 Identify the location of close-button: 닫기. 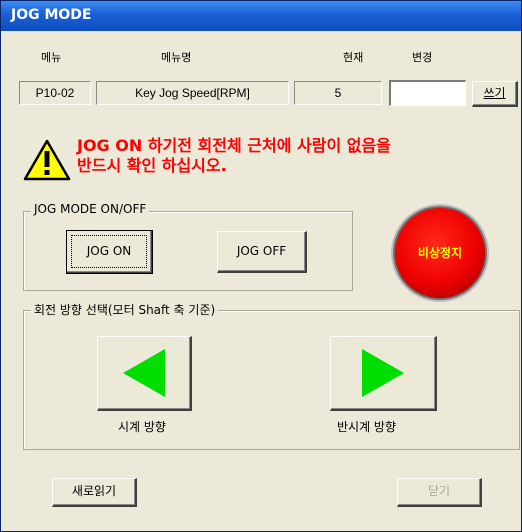
(439, 492).